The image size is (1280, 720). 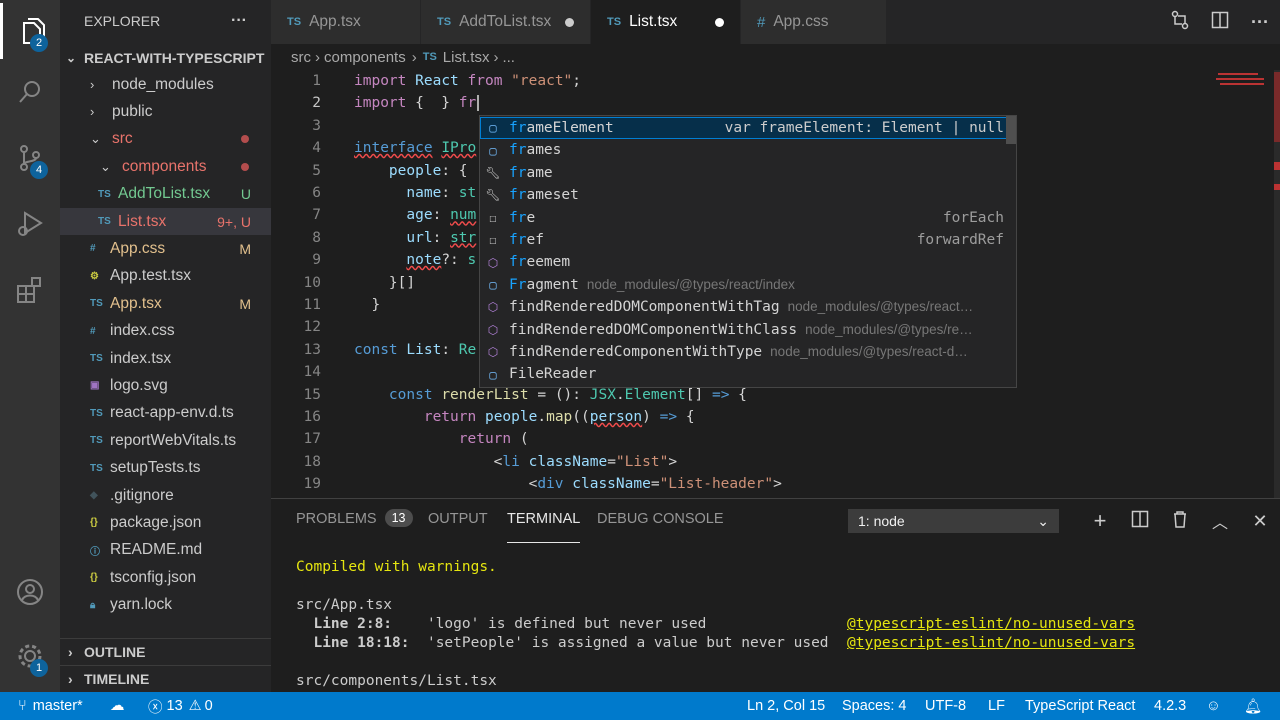 What do you see at coordinates (493, 374) in the screenshot?
I see `variable-icon: ▢` at bounding box center [493, 374].